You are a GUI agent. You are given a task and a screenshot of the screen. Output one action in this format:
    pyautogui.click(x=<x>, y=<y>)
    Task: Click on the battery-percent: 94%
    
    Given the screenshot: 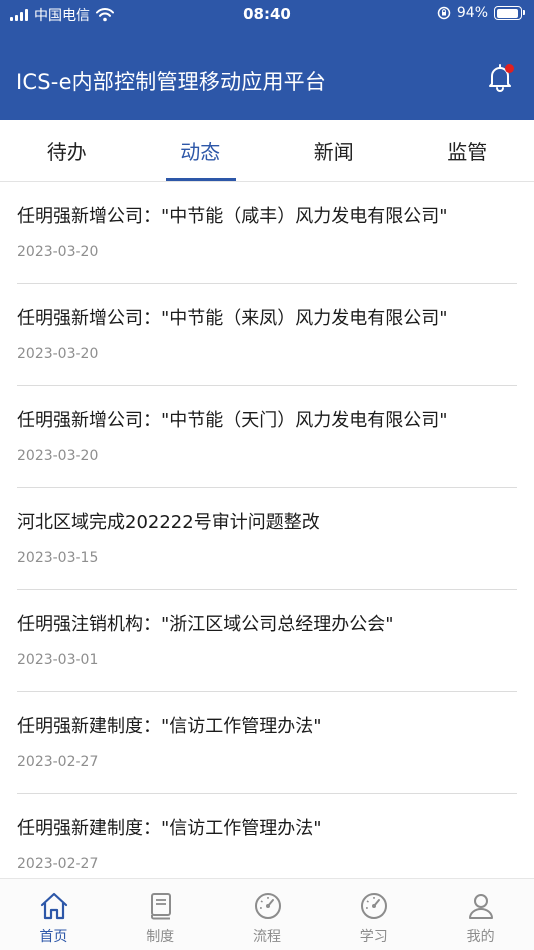 What is the action you would take?
    pyautogui.click(x=472, y=13)
    